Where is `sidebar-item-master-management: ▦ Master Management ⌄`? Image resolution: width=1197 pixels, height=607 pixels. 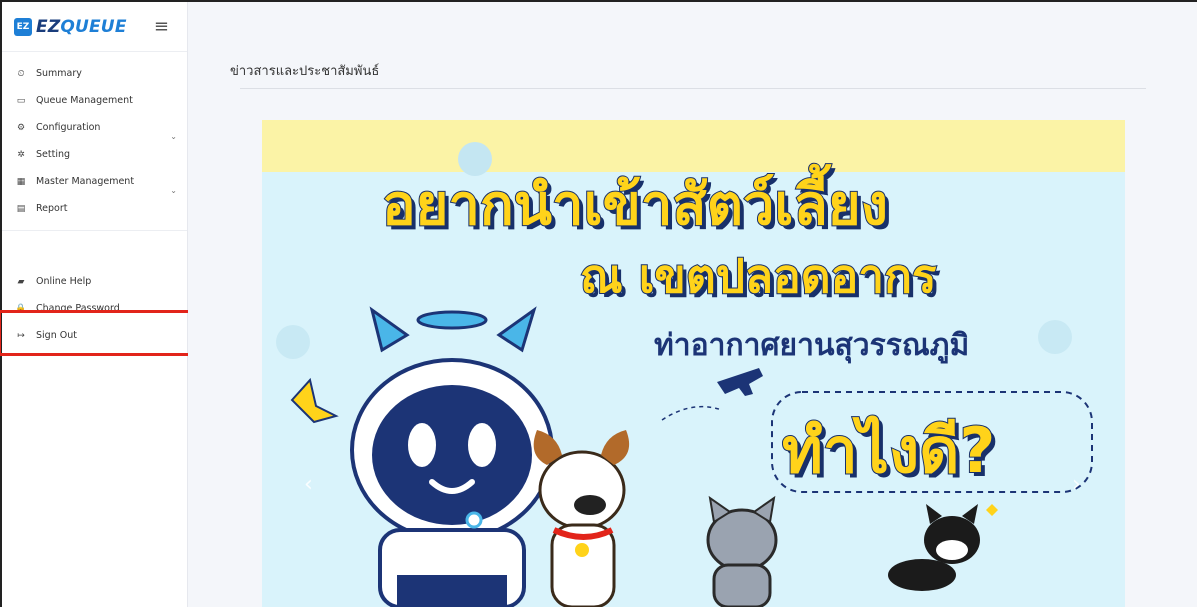 sidebar-item-master-management: ▦ Master Management ⌄ is located at coordinates (94, 181).